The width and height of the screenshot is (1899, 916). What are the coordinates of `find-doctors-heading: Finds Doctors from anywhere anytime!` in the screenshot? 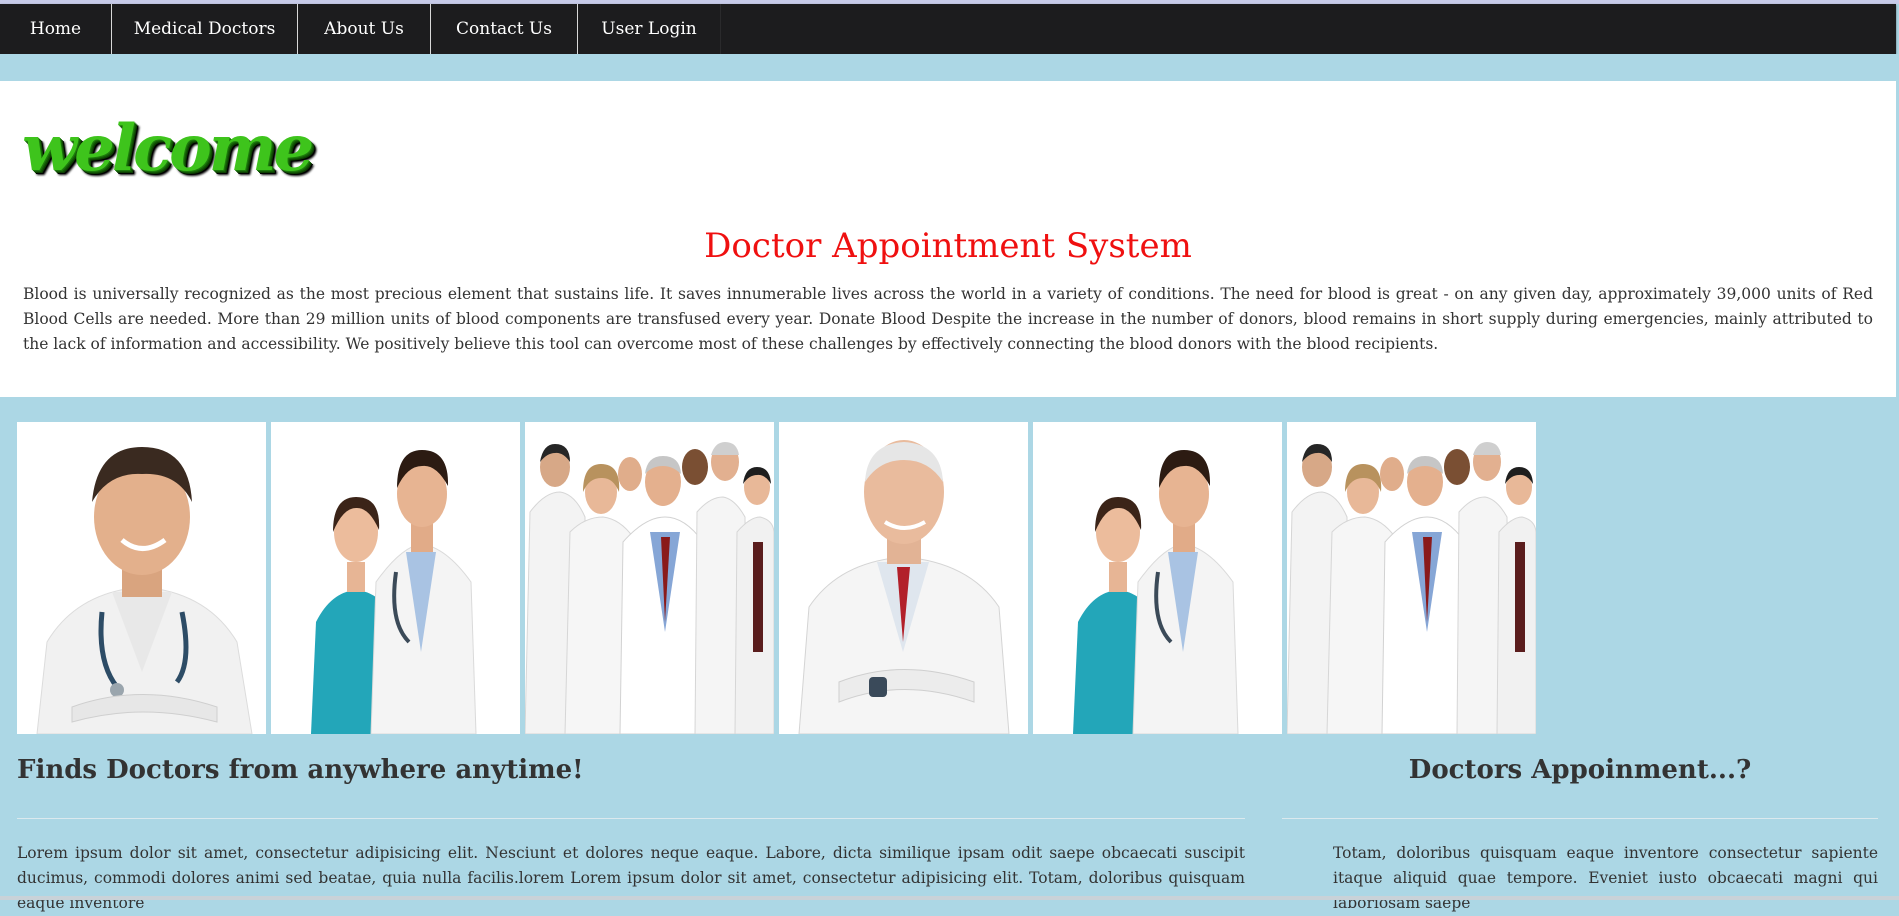 It's located at (300, 770).